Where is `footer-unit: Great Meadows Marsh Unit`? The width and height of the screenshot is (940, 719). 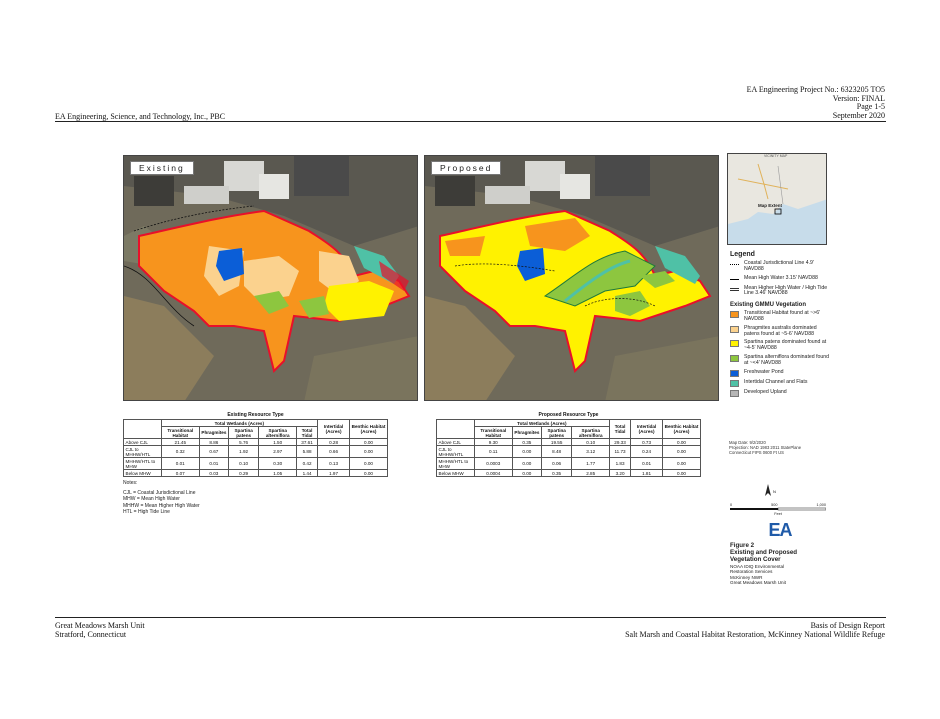
footer-unit: Great Meadows Marsh Unit is located at coordinates (100, 625).